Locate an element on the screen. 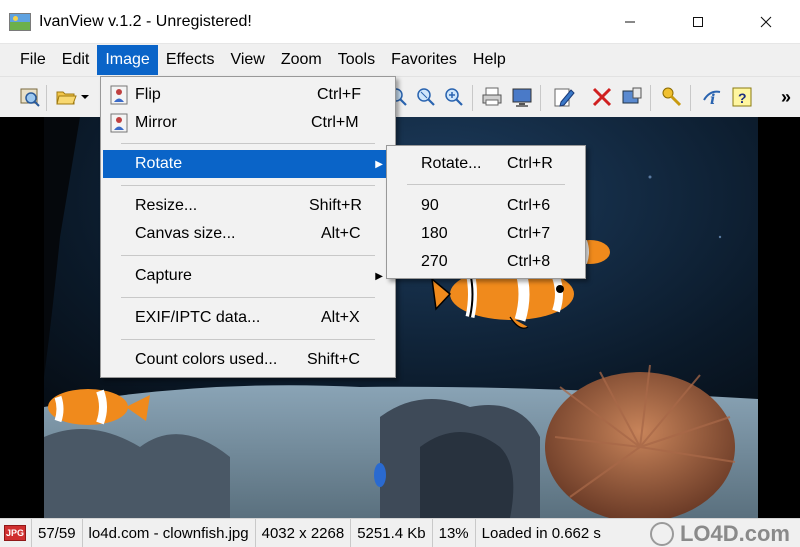  properties-icon is located at coordinates (632, 97).